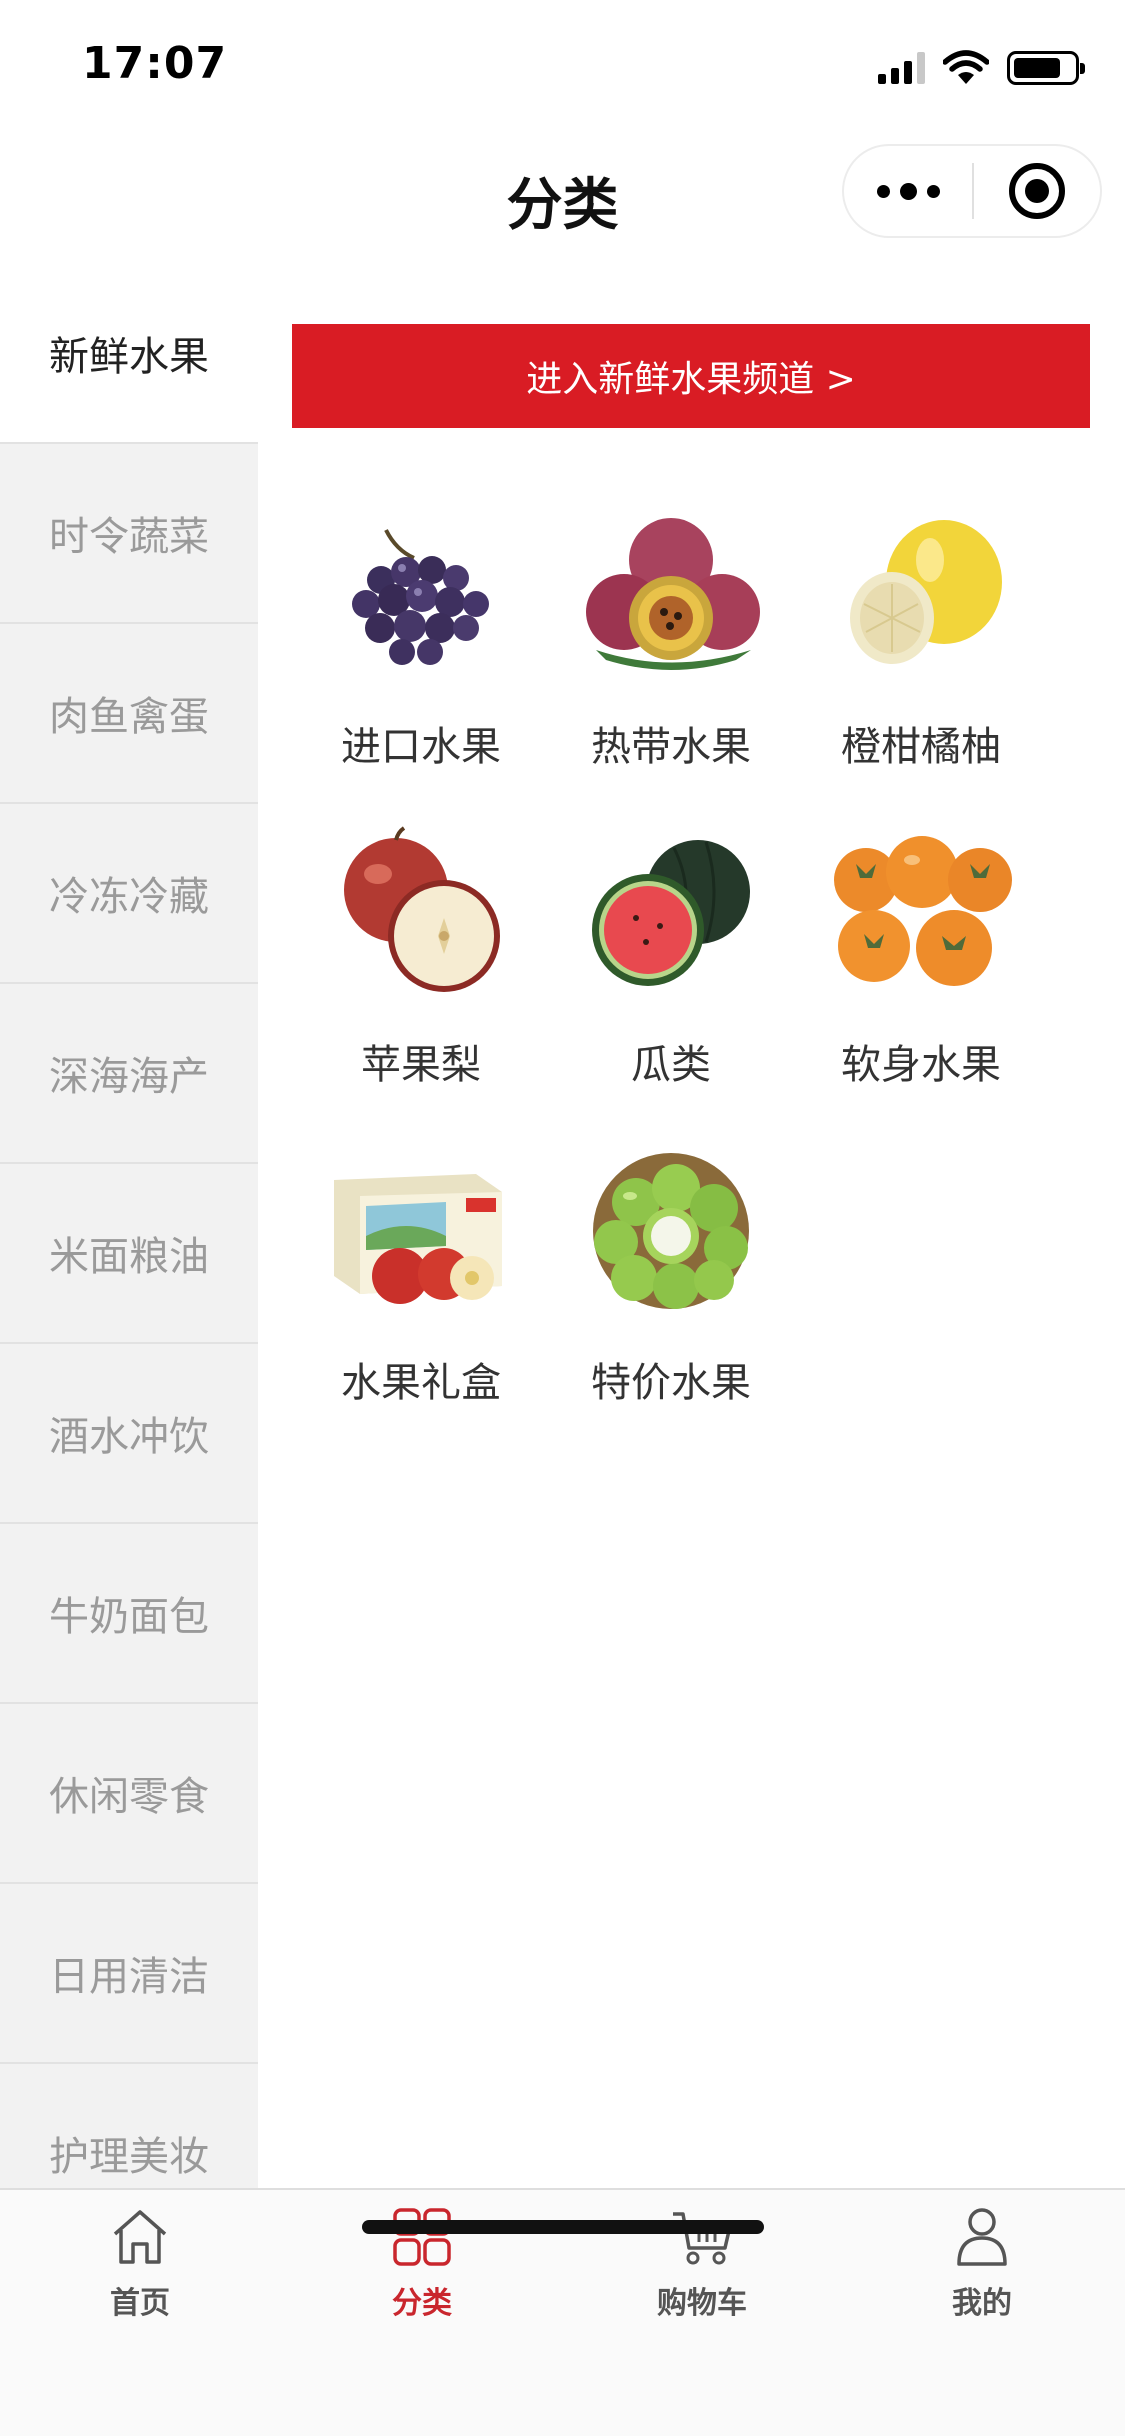  I want to click on apple-image, so click(422, 909).